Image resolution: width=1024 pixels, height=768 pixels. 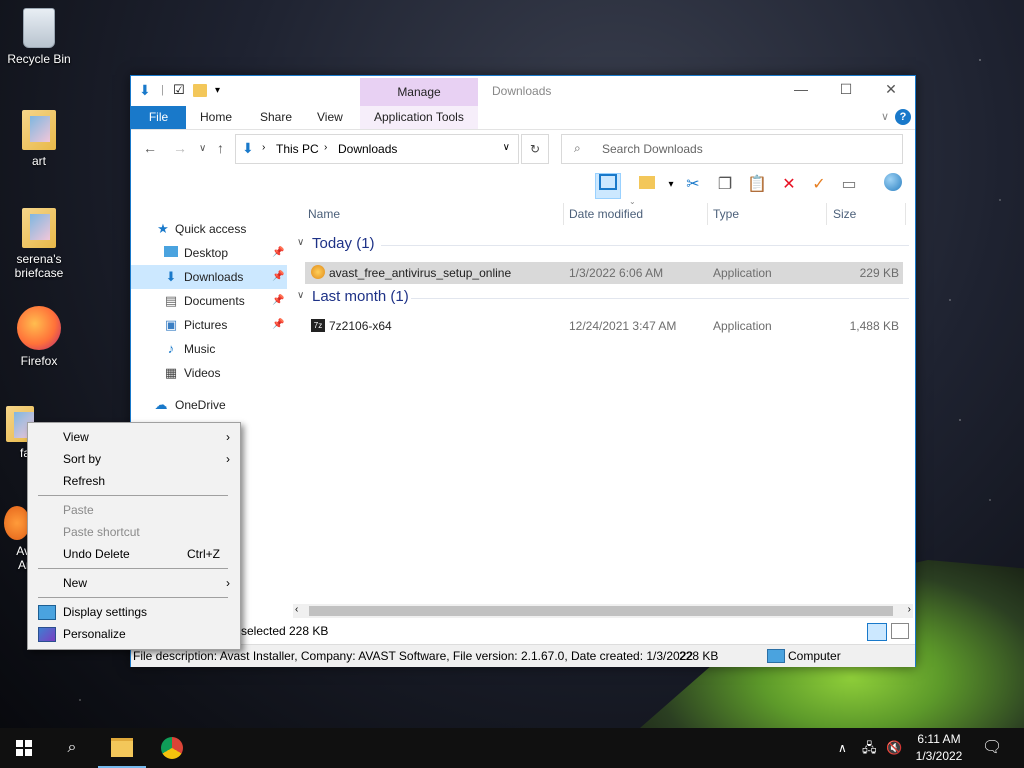 What do you see at coordinates (903, 117) in the screenshot?
I see `help-icon: ?` at bounding box center [903, 117].